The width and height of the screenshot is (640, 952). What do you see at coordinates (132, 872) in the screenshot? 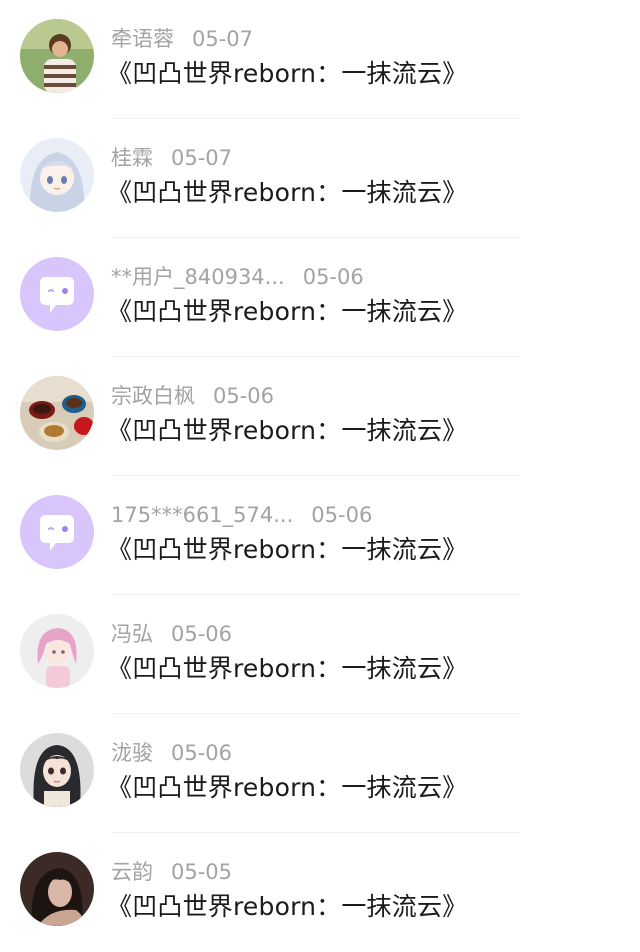
I see `username: 云韵` at bounding box center [132, 872].